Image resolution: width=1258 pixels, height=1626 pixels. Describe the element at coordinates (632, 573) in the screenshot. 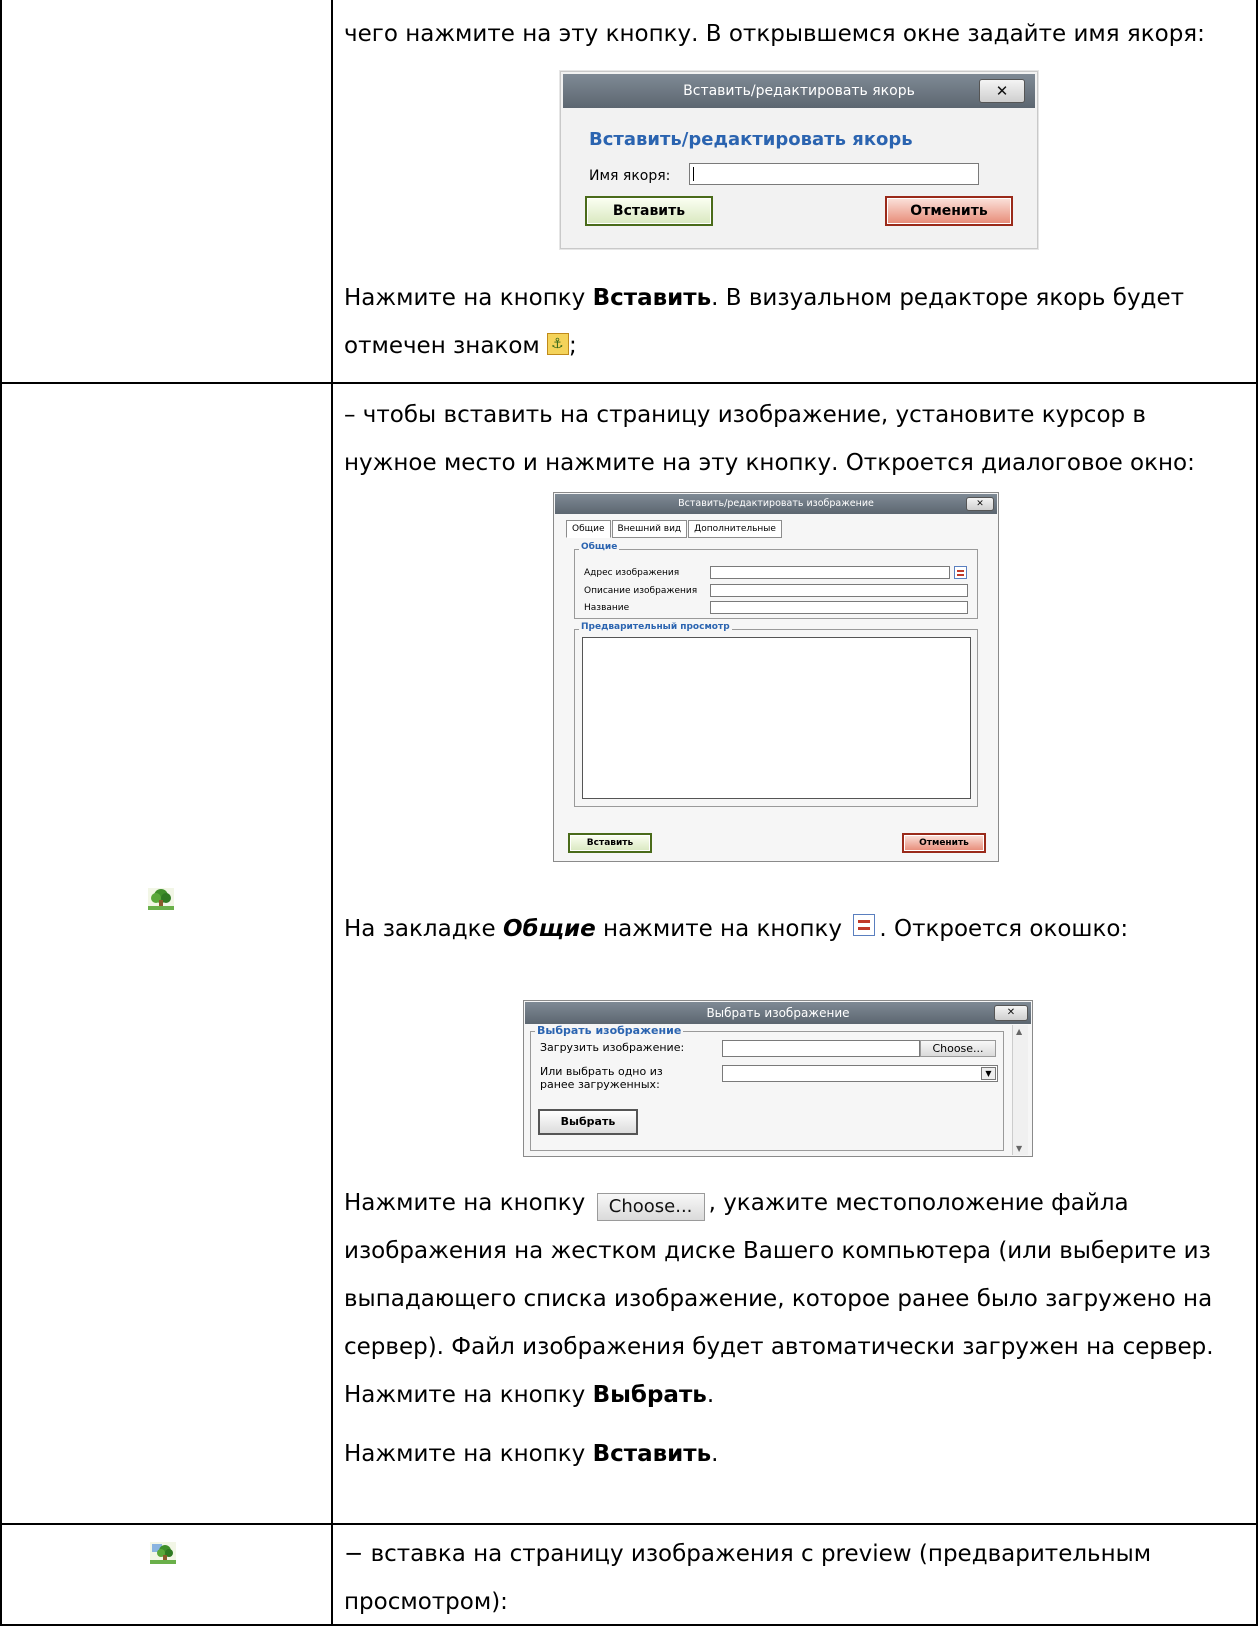

I see `image-url-label: Адрес изображения` at that location.